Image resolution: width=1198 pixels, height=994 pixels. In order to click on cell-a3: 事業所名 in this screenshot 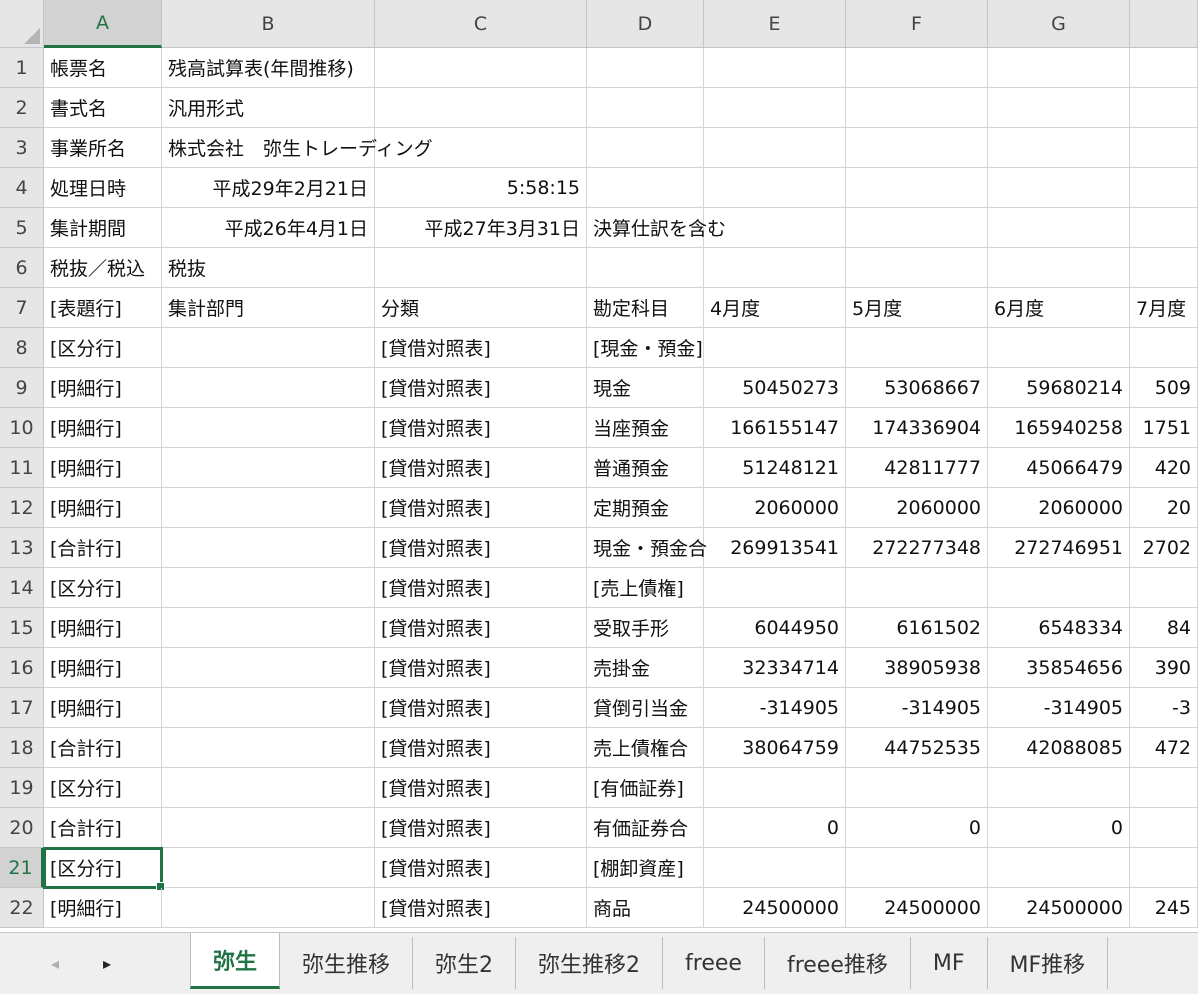, I will do `click(103, 148)`.